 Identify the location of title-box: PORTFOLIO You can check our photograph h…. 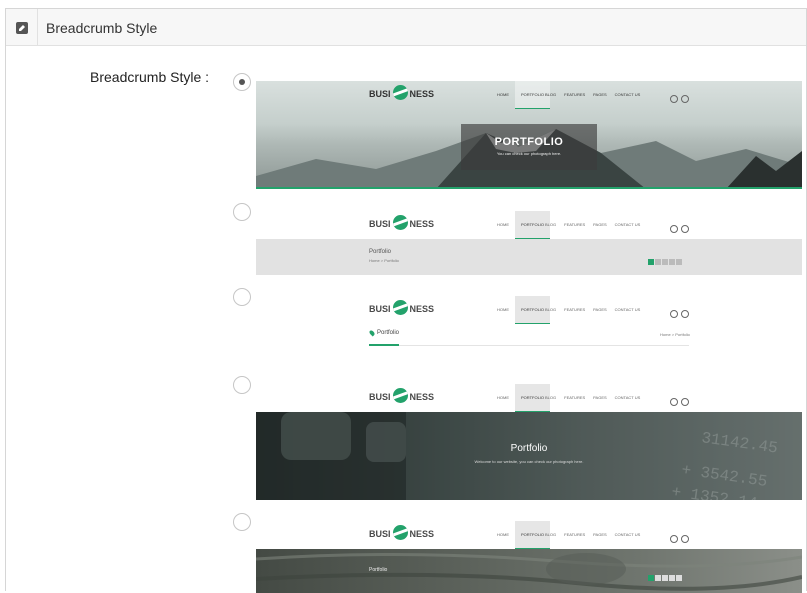
(529, 147).